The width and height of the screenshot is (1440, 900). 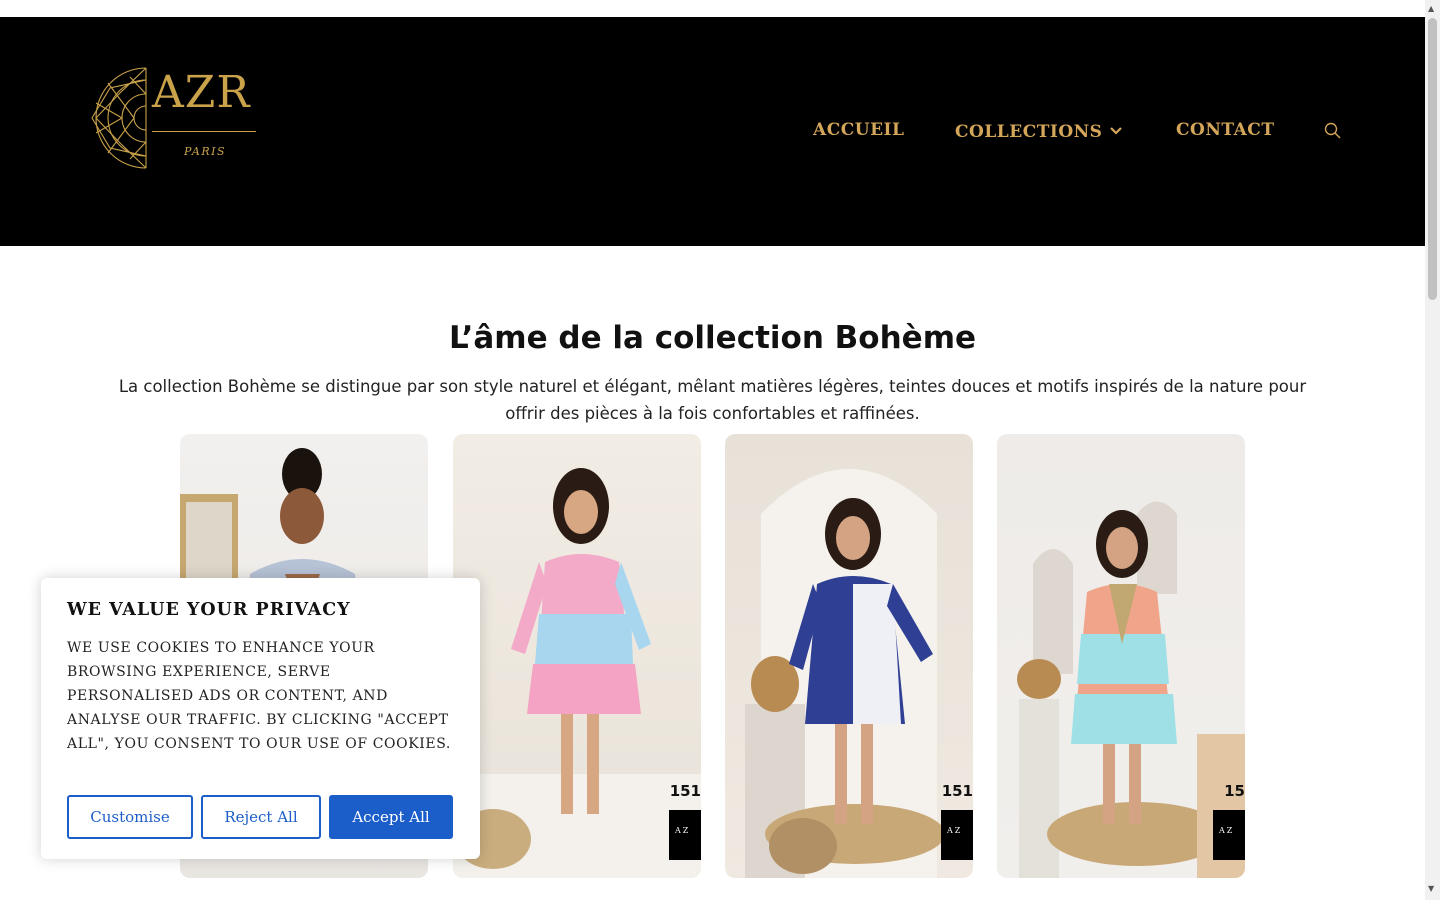 I want to click on nav-accueil: ACCUEIL, so click(x=858, y=130).